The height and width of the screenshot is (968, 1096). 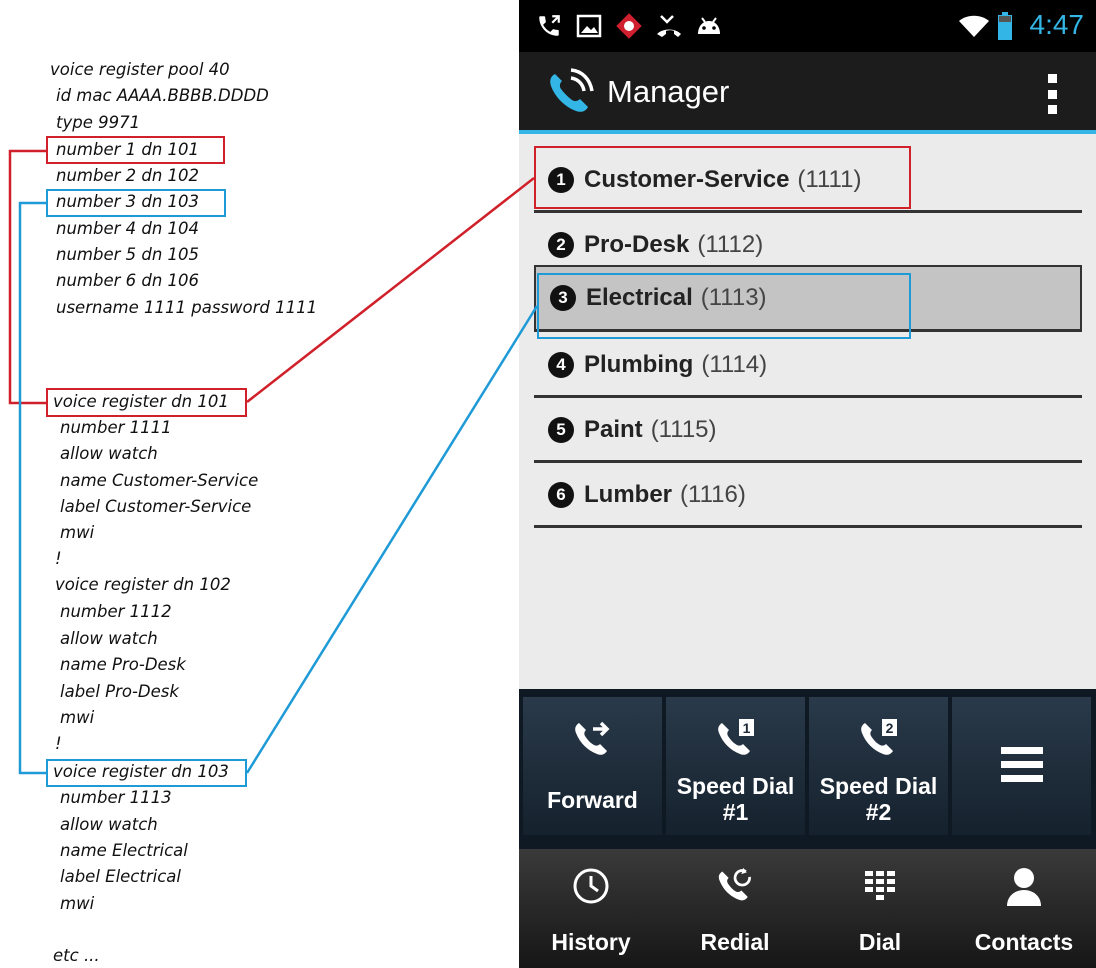 What do you see at coordinates (116, 797) in the screenshot?
I see `config-line: number 1113` at bounding box center [116, 797].